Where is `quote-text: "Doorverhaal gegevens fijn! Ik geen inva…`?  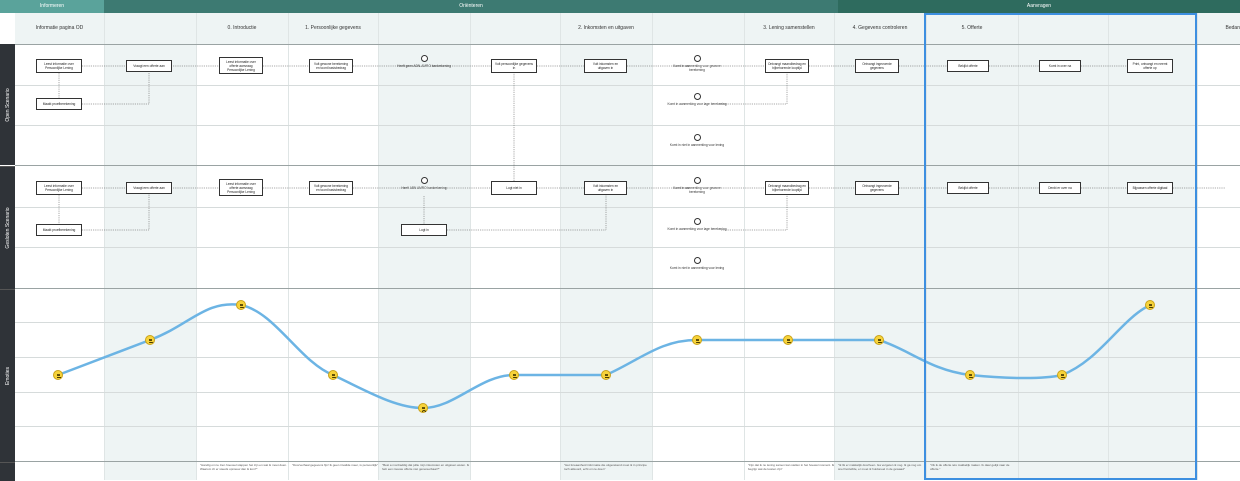
quote-text: "Doorverhaal gegevens fijn! Ik geen inva… is located at coordinates (335, 465).